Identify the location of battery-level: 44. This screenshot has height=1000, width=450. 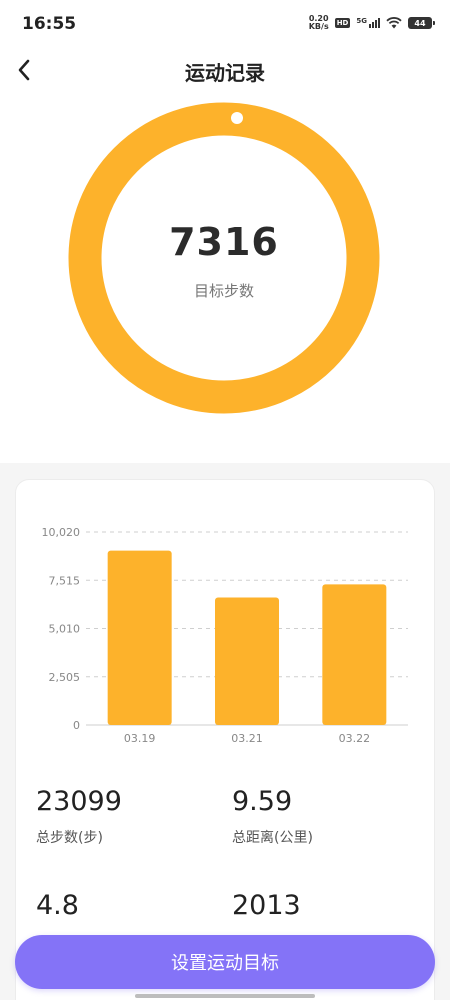
(420, 23).